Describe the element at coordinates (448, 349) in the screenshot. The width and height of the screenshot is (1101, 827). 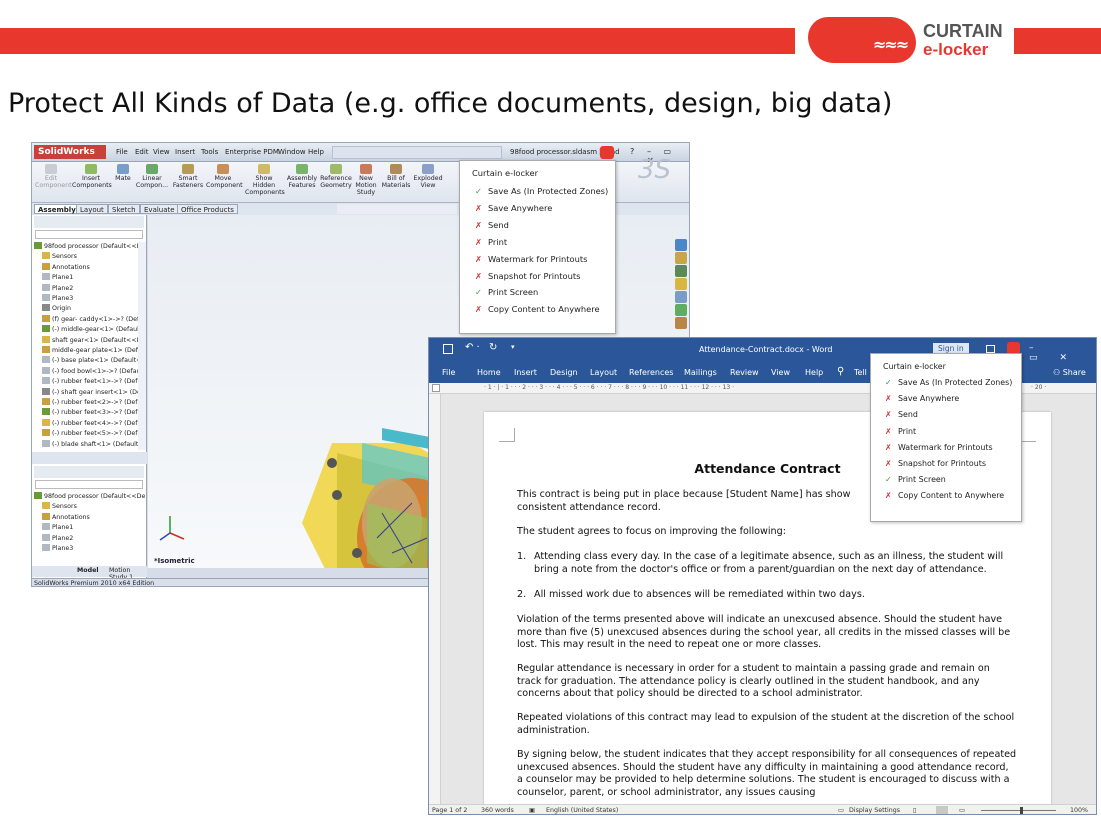
I see `save-icon` at that location.